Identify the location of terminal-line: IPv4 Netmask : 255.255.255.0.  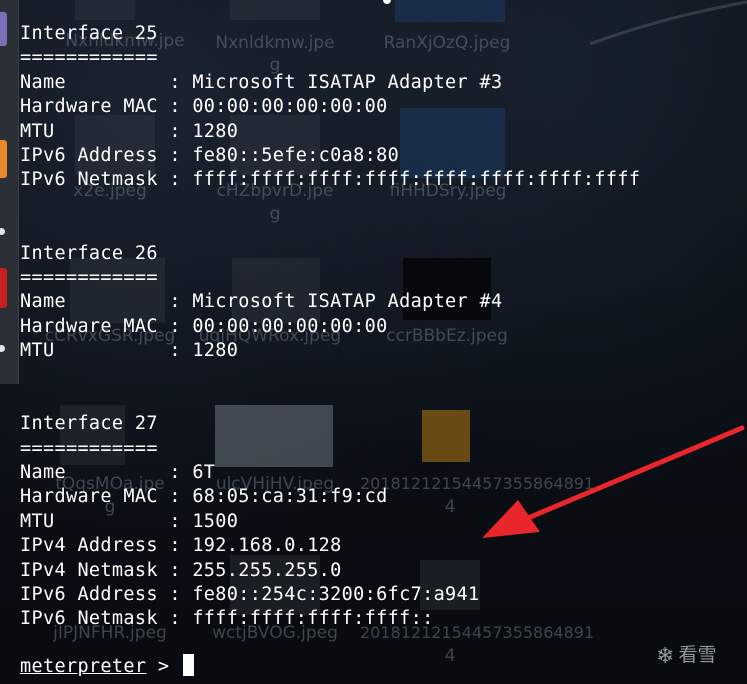
(181, 570).